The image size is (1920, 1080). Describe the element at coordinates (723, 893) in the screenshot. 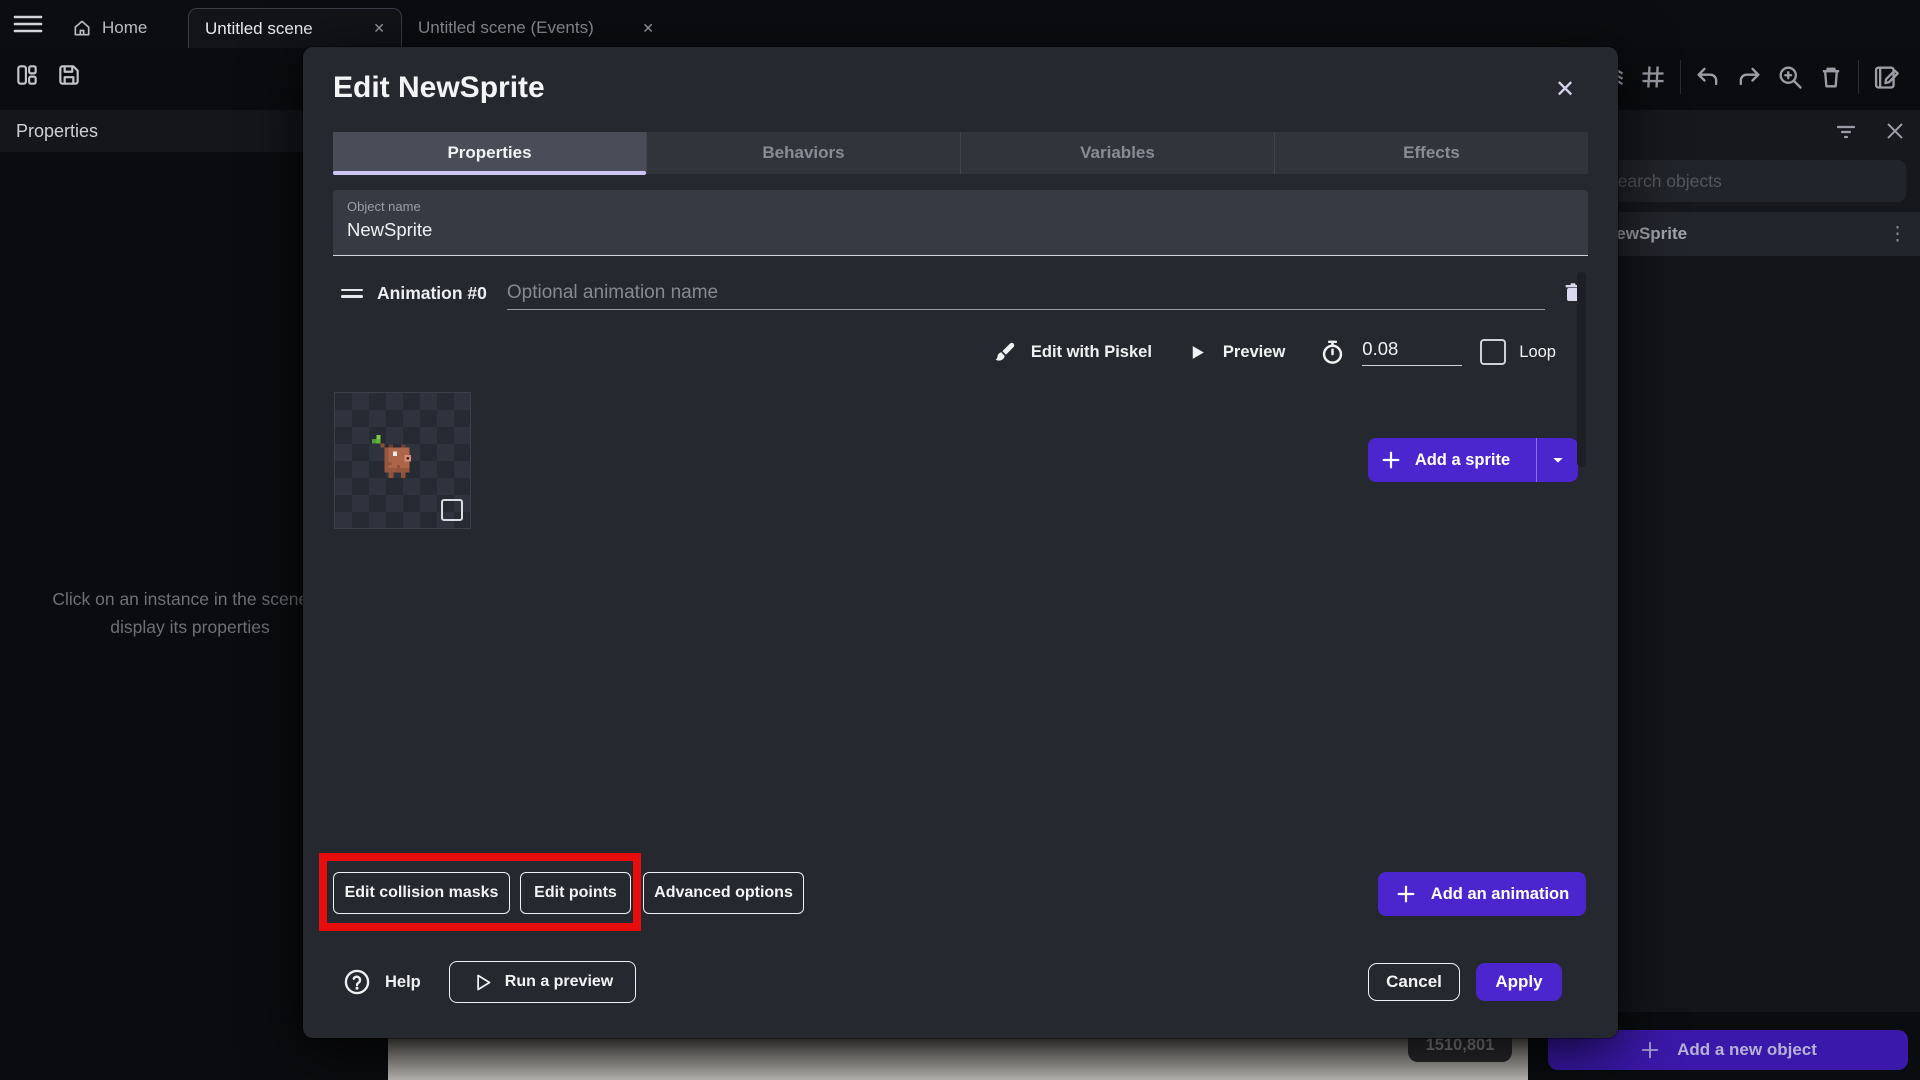

I see `advanced-options-button: Advanced options` at that location.